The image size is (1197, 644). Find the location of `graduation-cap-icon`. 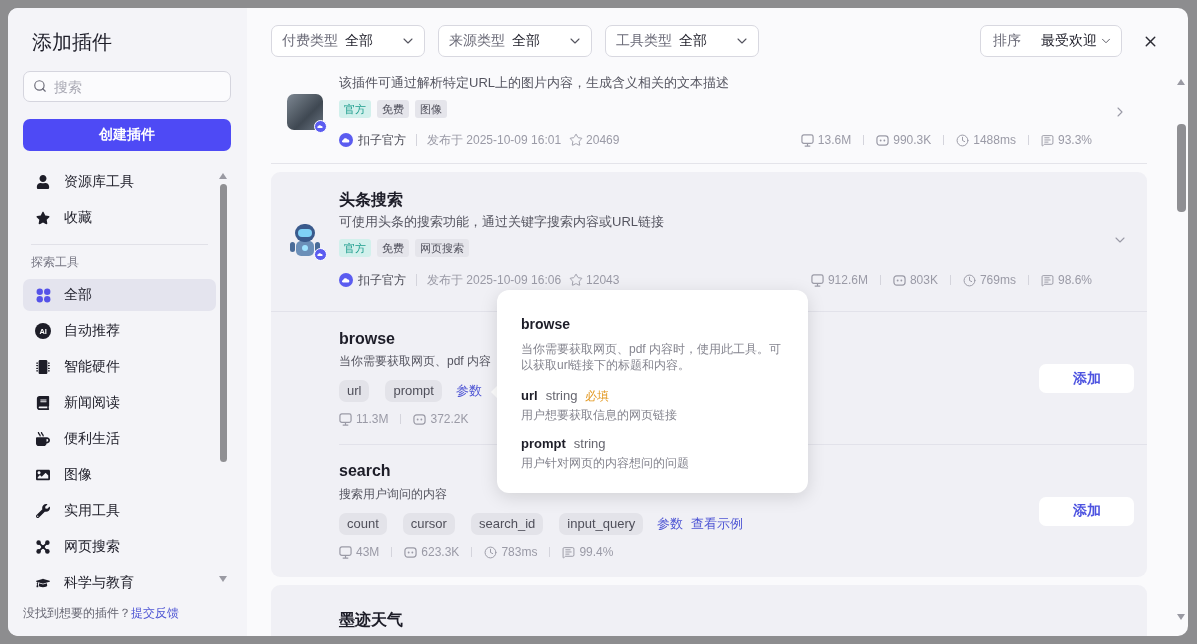

graduation-cap-icon is located at coordinates (43, 583).